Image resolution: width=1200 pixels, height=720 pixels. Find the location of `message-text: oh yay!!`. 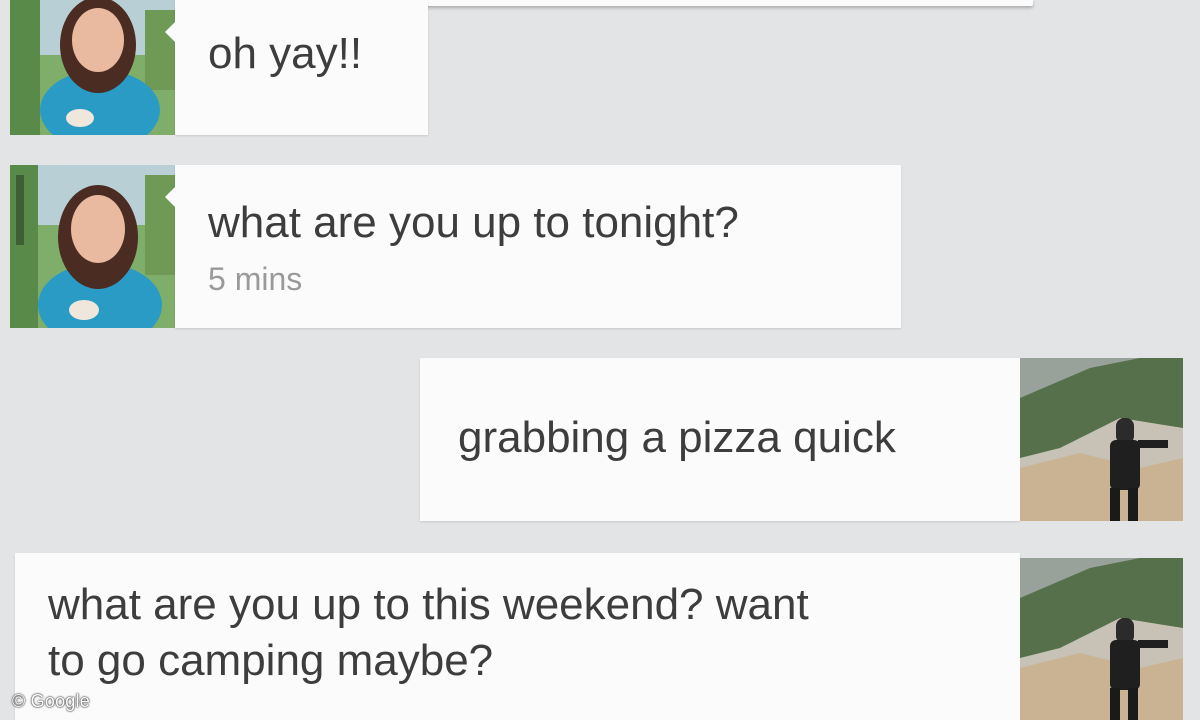

message-text: oh yay!! is located at coordinates (285, 53).